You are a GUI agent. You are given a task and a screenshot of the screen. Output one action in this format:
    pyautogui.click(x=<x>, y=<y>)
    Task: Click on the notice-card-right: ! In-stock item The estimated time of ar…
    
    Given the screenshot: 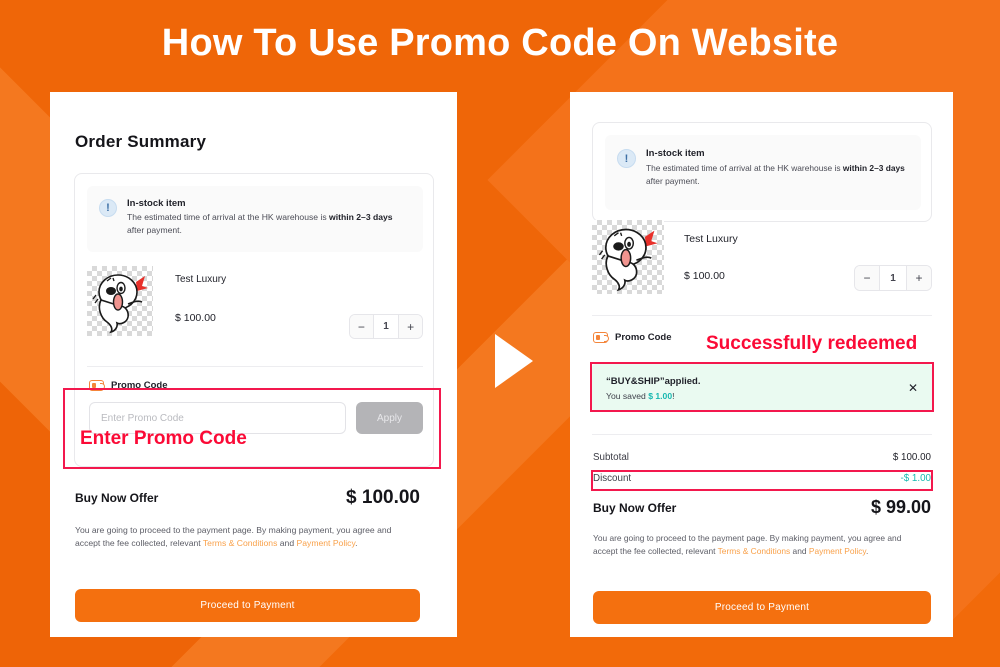 What is the action you would take?
    pyautogui.click(x=762, y=172)
    